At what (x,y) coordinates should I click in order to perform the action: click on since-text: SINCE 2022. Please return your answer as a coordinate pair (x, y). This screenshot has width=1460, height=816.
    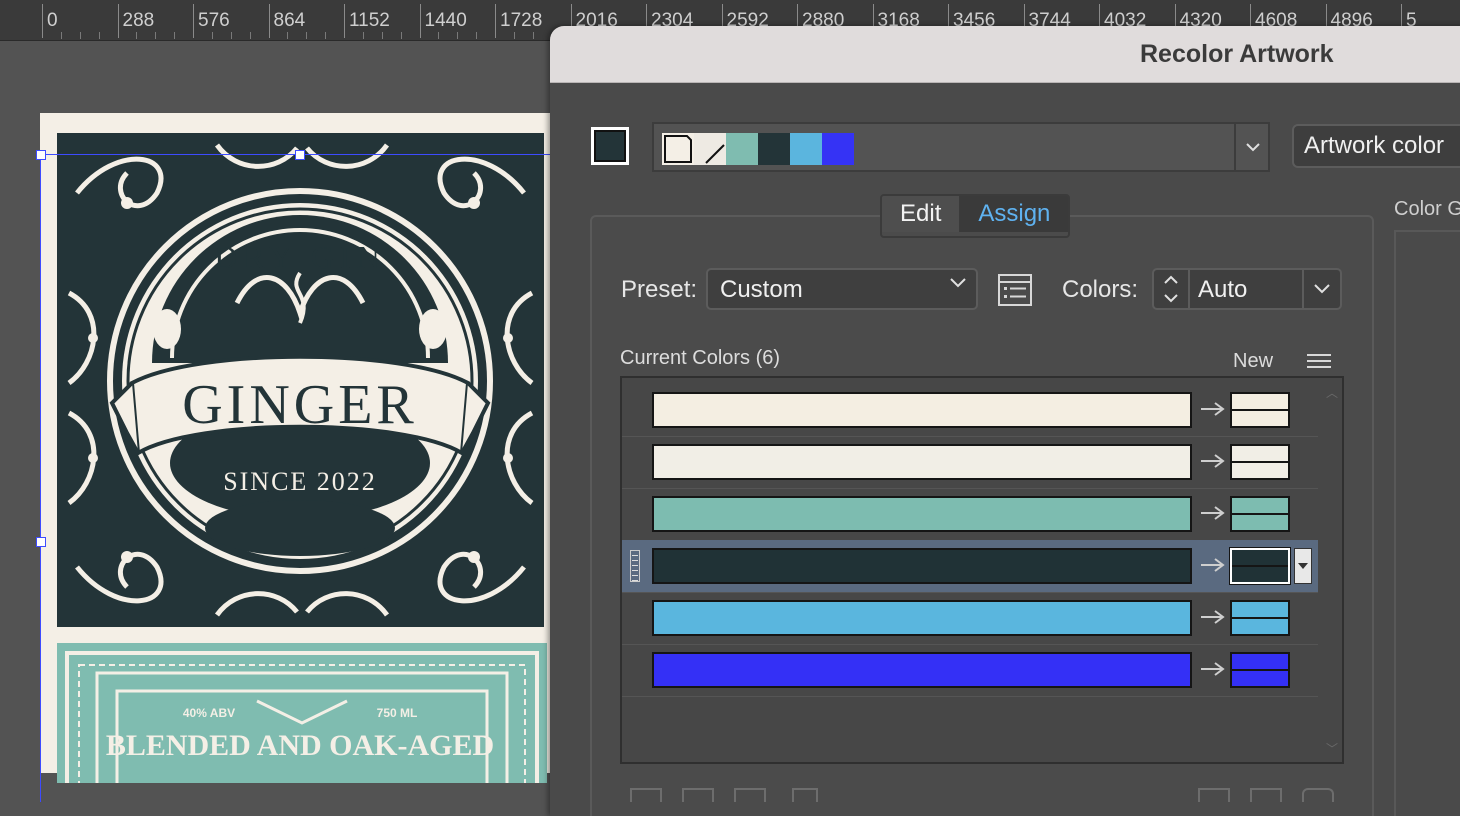
    Looking at the image, I should click on (300, 481).